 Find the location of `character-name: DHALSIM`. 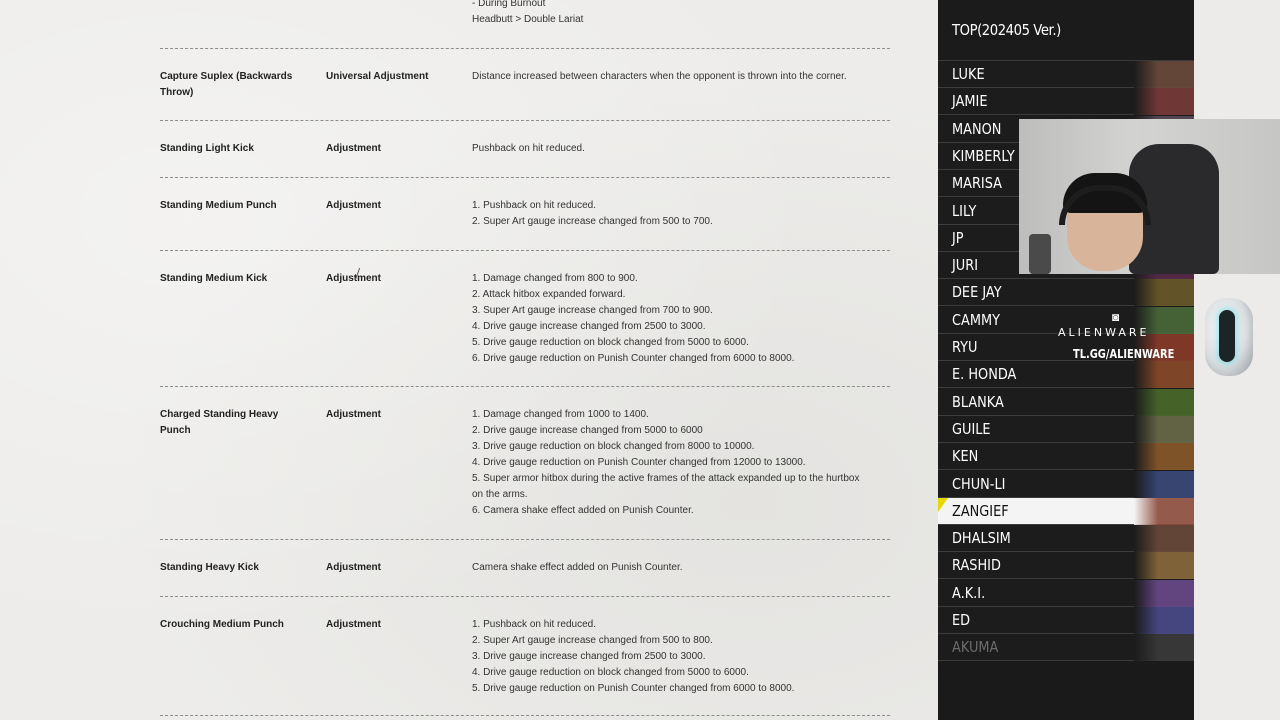

character-name: DHALSIM is located at coordinates (981, 538).